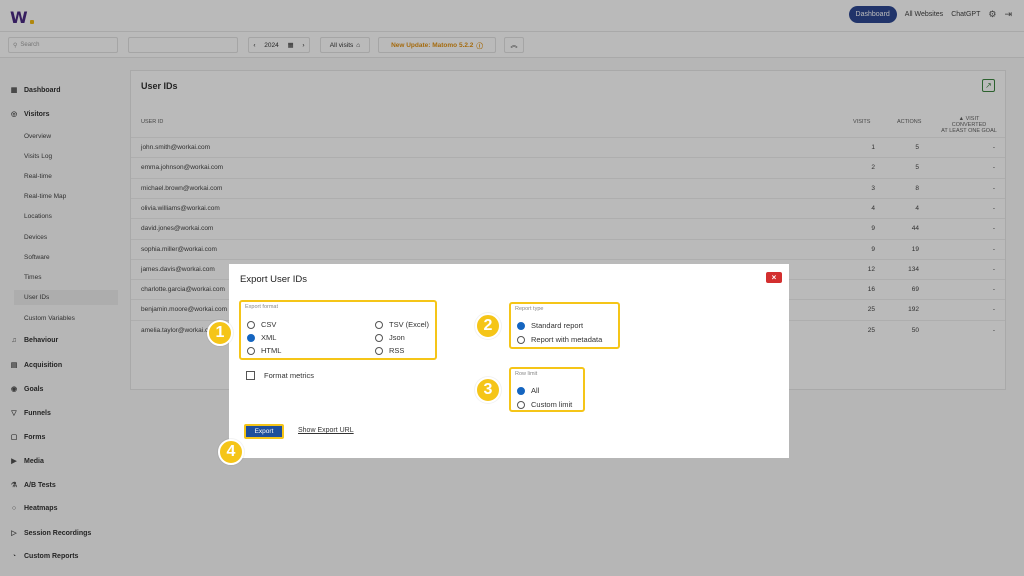 This screenshot has width=1024, height=576. What do you see at coordinates (397, 337) in the screenshot?
I see `option-label: Json` at bounding box center [397, 337].